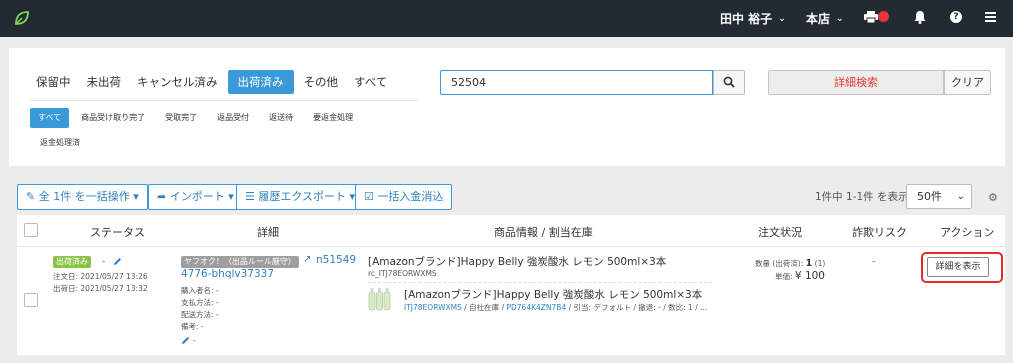 This screenshot has height=363, width=1013. What do you see at coordinates (484, 307) in the screenshot?
I see `stock-location: / 自社在庫 /` at bounding box center [484, 307].